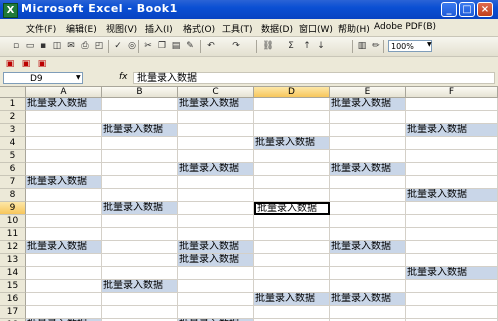  Describe the element at coordinates (452, 130) in the screenshot. I see `cell-f3: 批量录入数据` at that location.